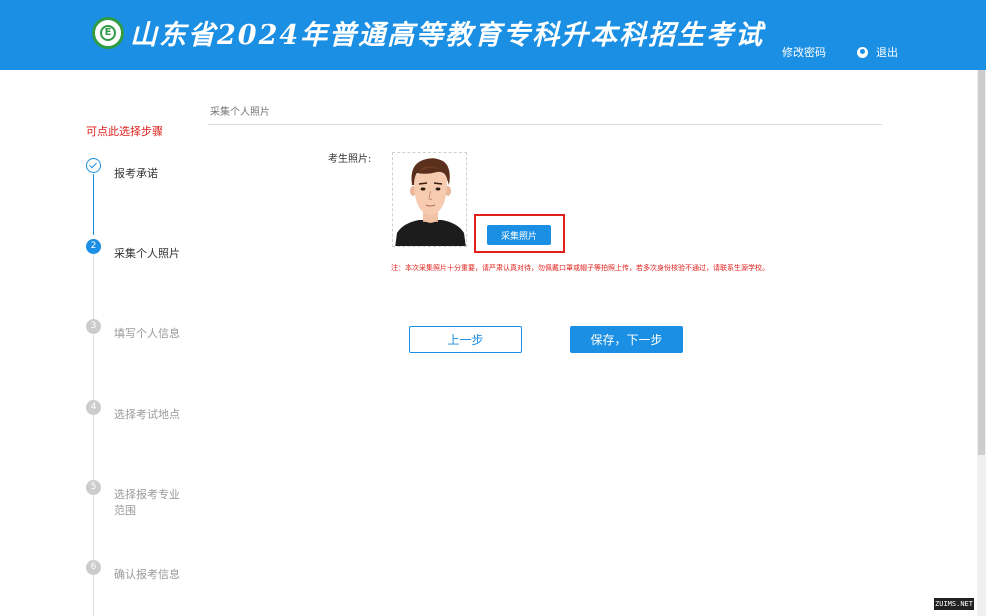 This screenshot has height=616, width=986. I want to click on step-3-marker: 3, so click(93, 326).